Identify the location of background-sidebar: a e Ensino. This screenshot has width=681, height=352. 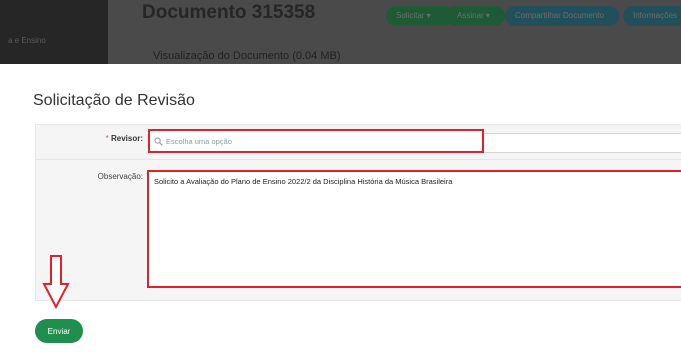
(54, 32).